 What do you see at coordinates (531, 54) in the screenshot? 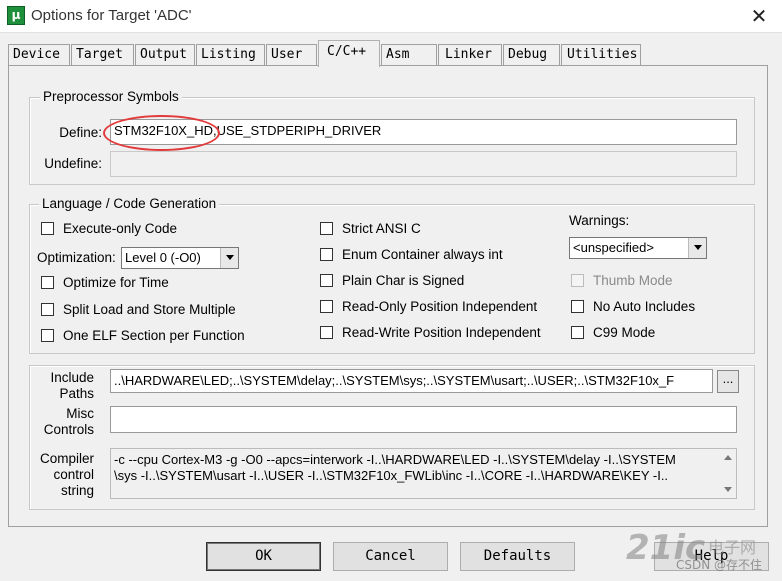
I see `tab-debug: Debug` at bounding box center [531, 54].